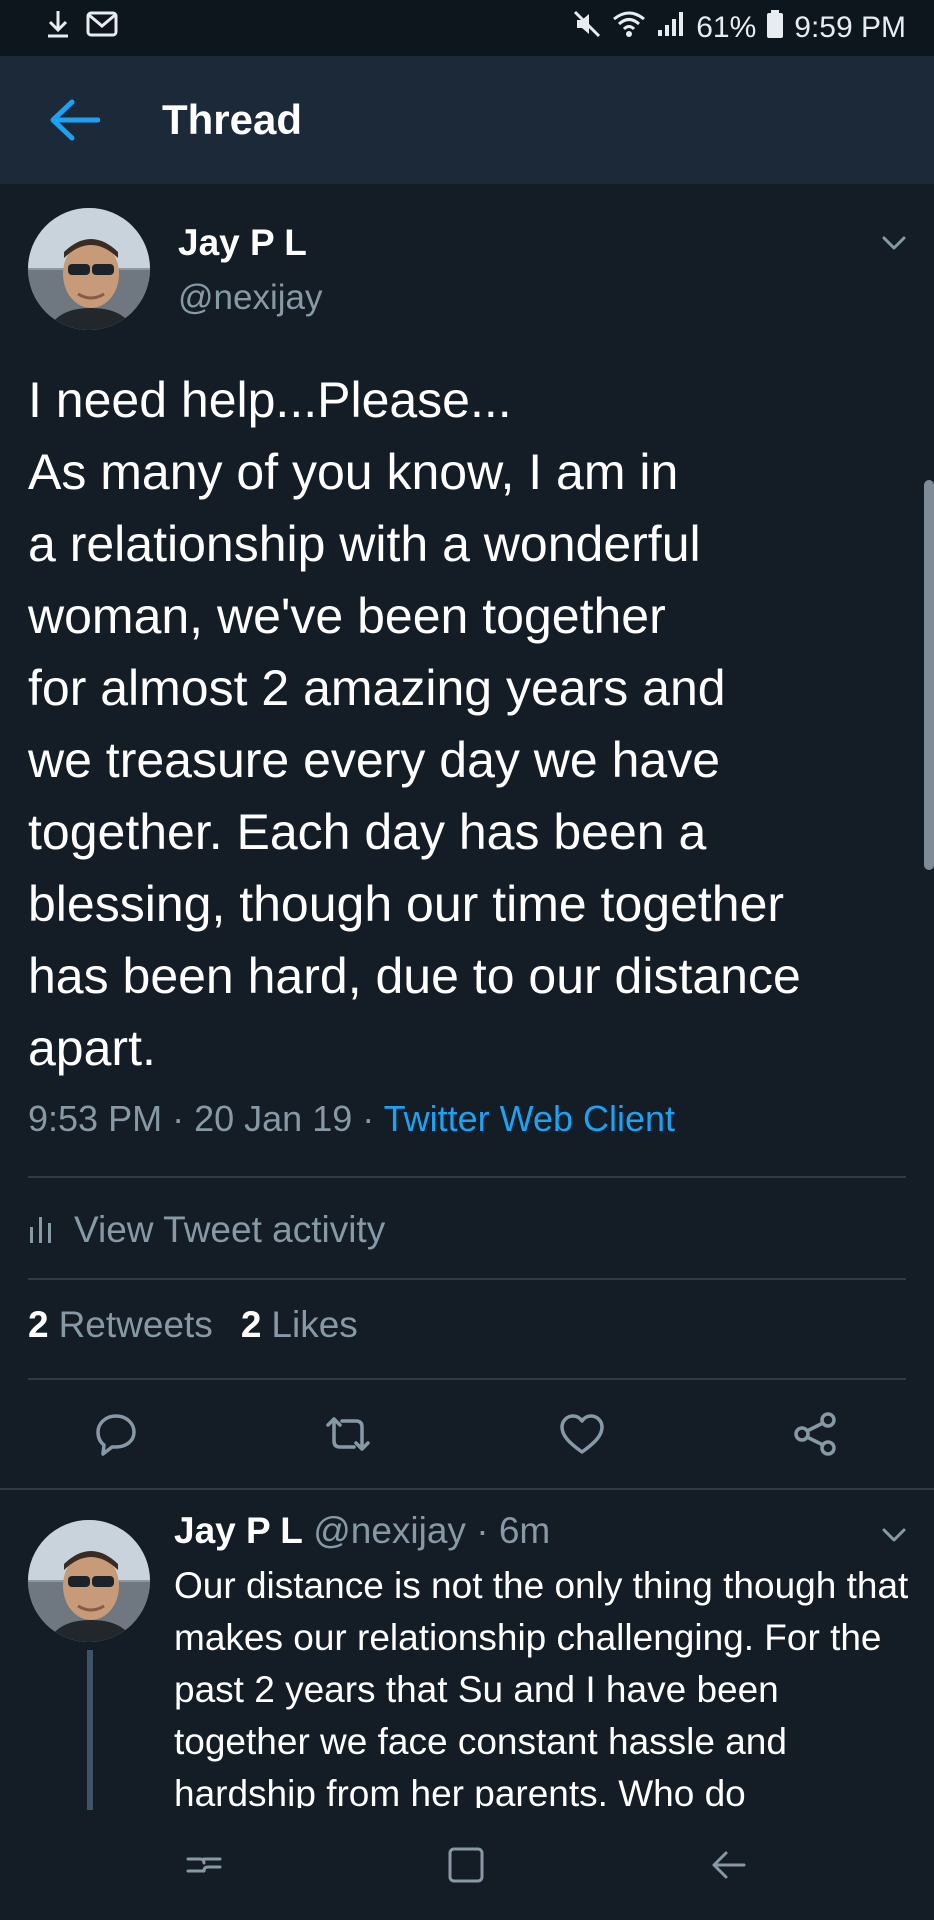  What do you see at coordinates (273, 1118) in the screenshot?
I see `tweet-date: 20 Jan 19` at bounding box center [273, 1118].